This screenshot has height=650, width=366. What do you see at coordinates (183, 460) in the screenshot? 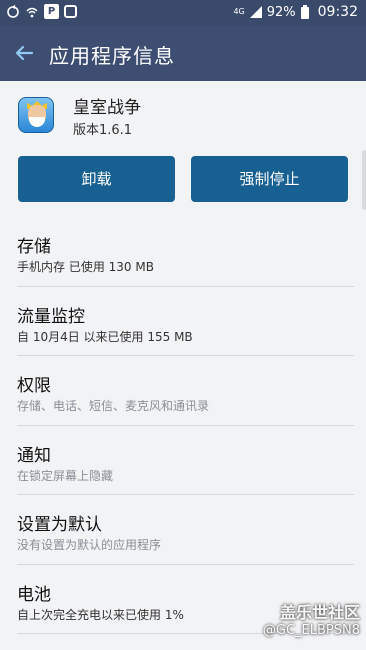
I see `list-item-notifications: 通知 在锁定屏幕上隐藏` at bounding box center [183, 460].